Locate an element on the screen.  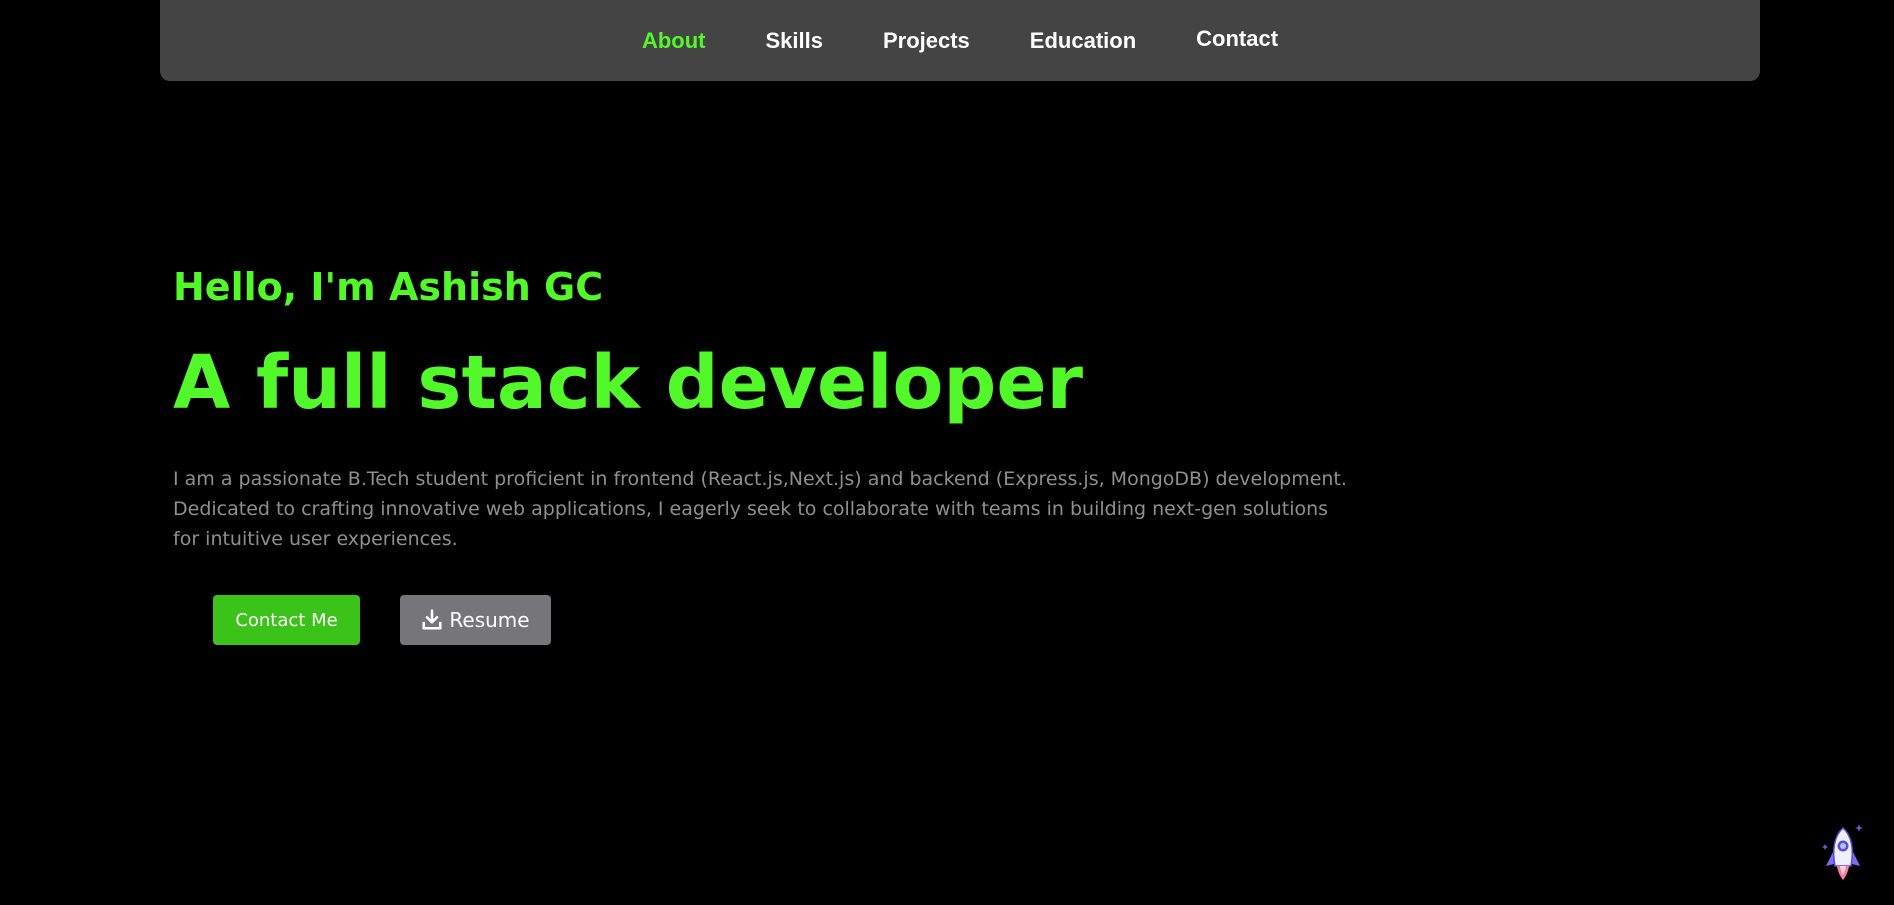
nav-link-projects: Projects is located at coordinates (926, 41).